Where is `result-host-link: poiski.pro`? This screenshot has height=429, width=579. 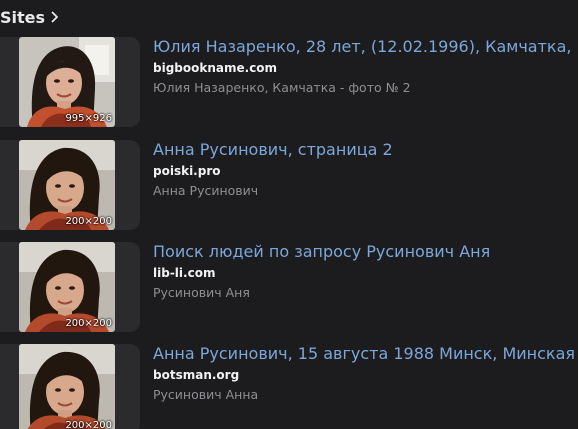
result-host-link: poiski.pro is located at coordinates (187, 171).